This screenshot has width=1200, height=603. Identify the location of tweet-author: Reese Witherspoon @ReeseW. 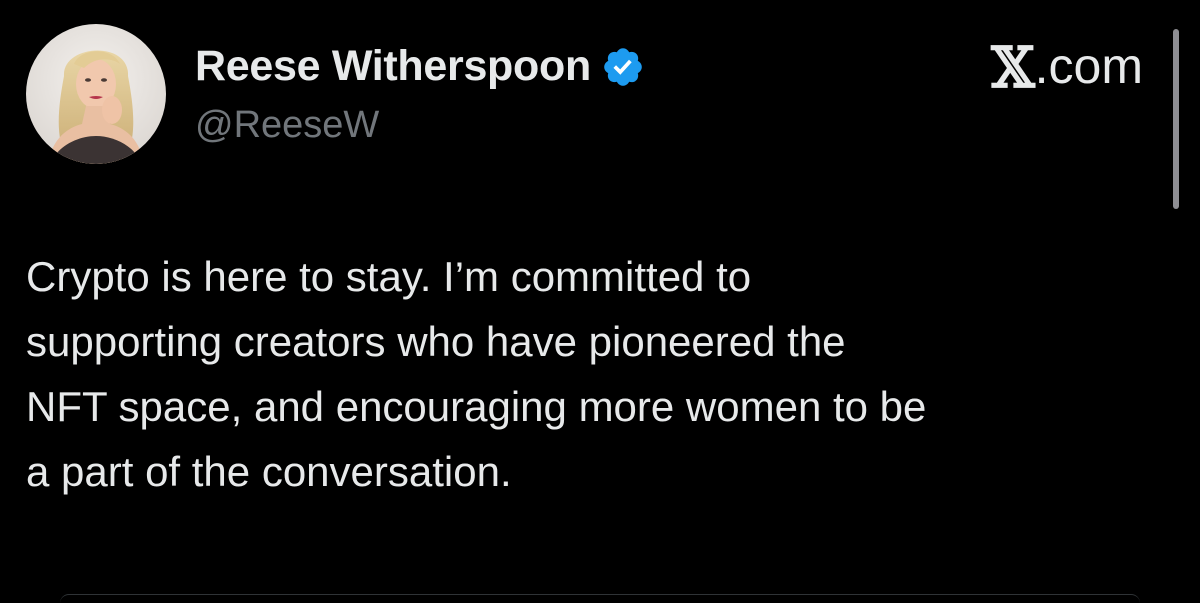
(420, 92).